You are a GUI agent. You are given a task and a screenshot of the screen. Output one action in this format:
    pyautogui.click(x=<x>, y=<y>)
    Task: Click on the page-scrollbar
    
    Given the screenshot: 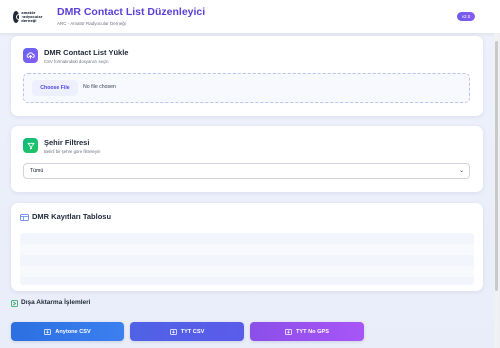 What is the action you would take?
    pyautogui.click(x=496, y=190)
    